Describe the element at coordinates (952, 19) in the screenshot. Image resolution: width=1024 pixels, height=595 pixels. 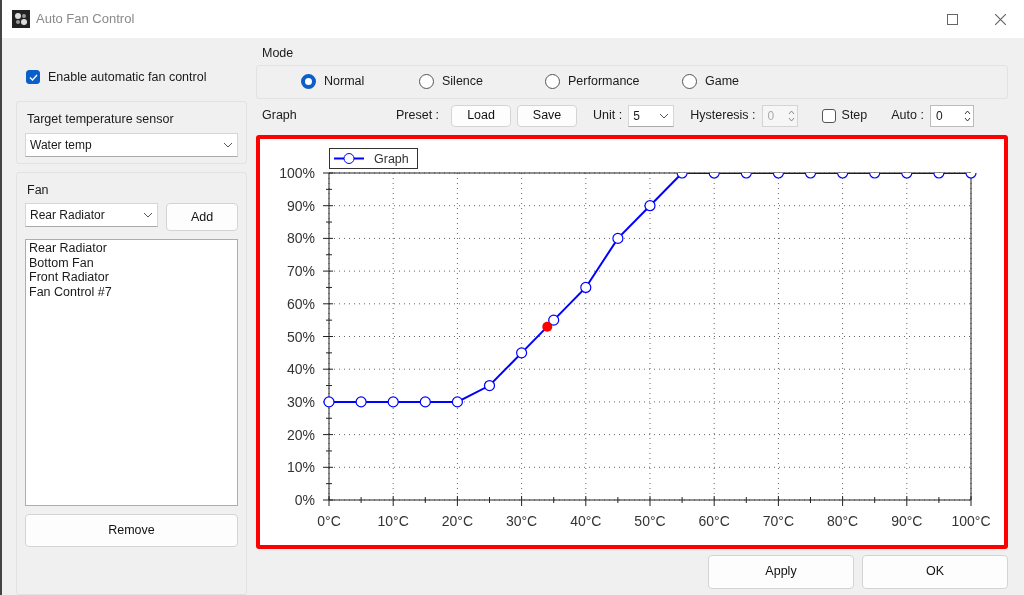
I see `maximize-icon` at that location.